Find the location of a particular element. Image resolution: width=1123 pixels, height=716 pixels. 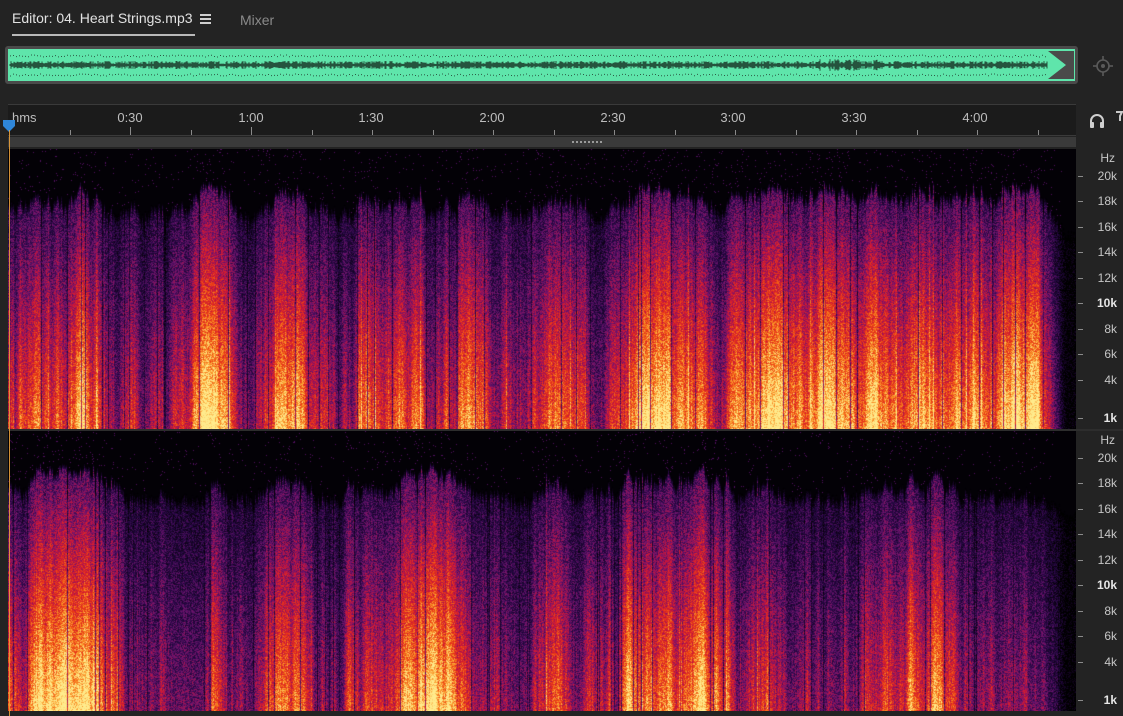

overview-waveform is located at coordinates (541, 65).